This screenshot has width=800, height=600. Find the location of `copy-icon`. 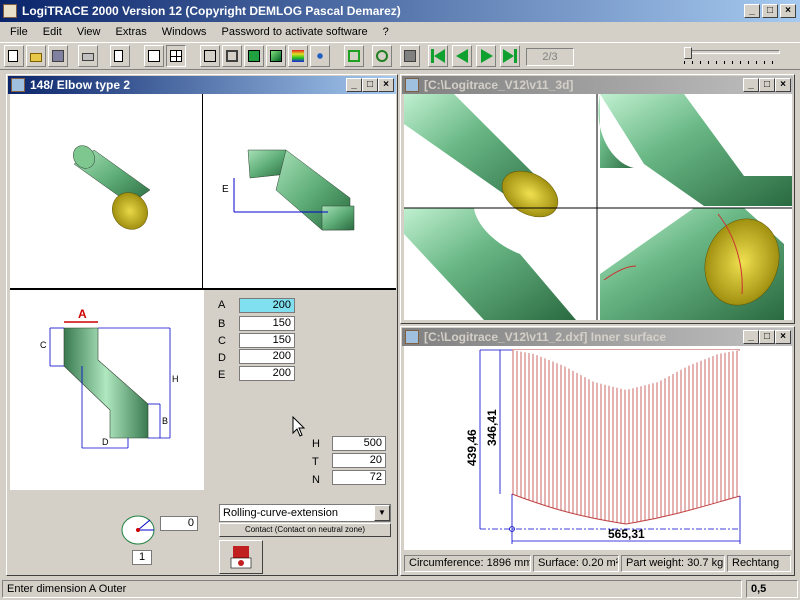

copy-icon is located at coordinates (118, 56).